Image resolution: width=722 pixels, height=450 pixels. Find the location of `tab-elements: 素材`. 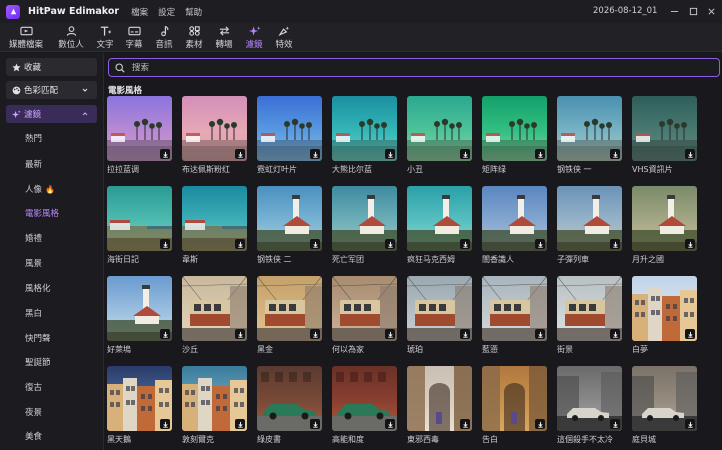

tab-elements: 素材 is located at coordinates (194, 37).